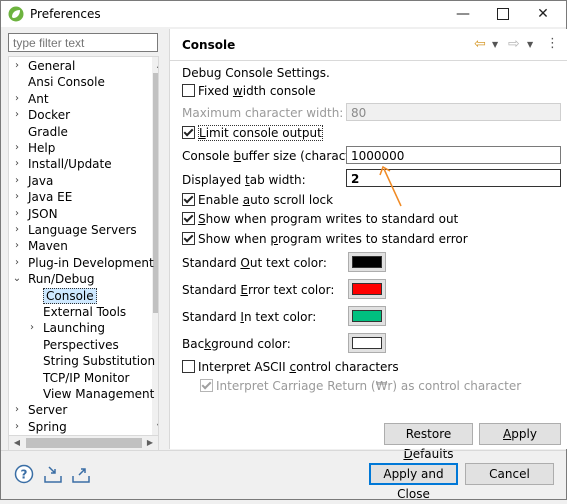 The height and width of the screenshot is (504, 567). What do you see at coordinates (552, 43) in the screenshot?
I see `view-menu-icon: ⋮` at bounding box center [552, 43].